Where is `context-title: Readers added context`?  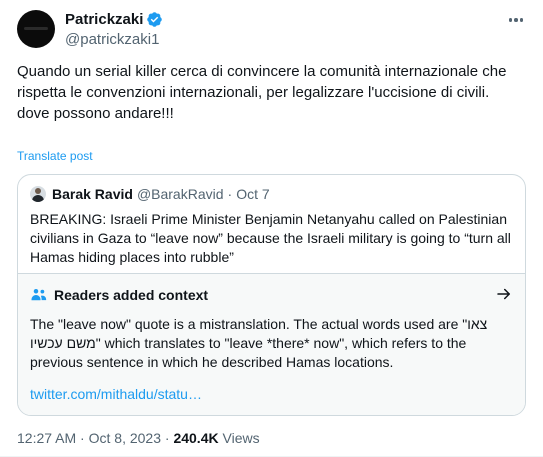 context-title: Readers added context is located at coordinates (131, 295).